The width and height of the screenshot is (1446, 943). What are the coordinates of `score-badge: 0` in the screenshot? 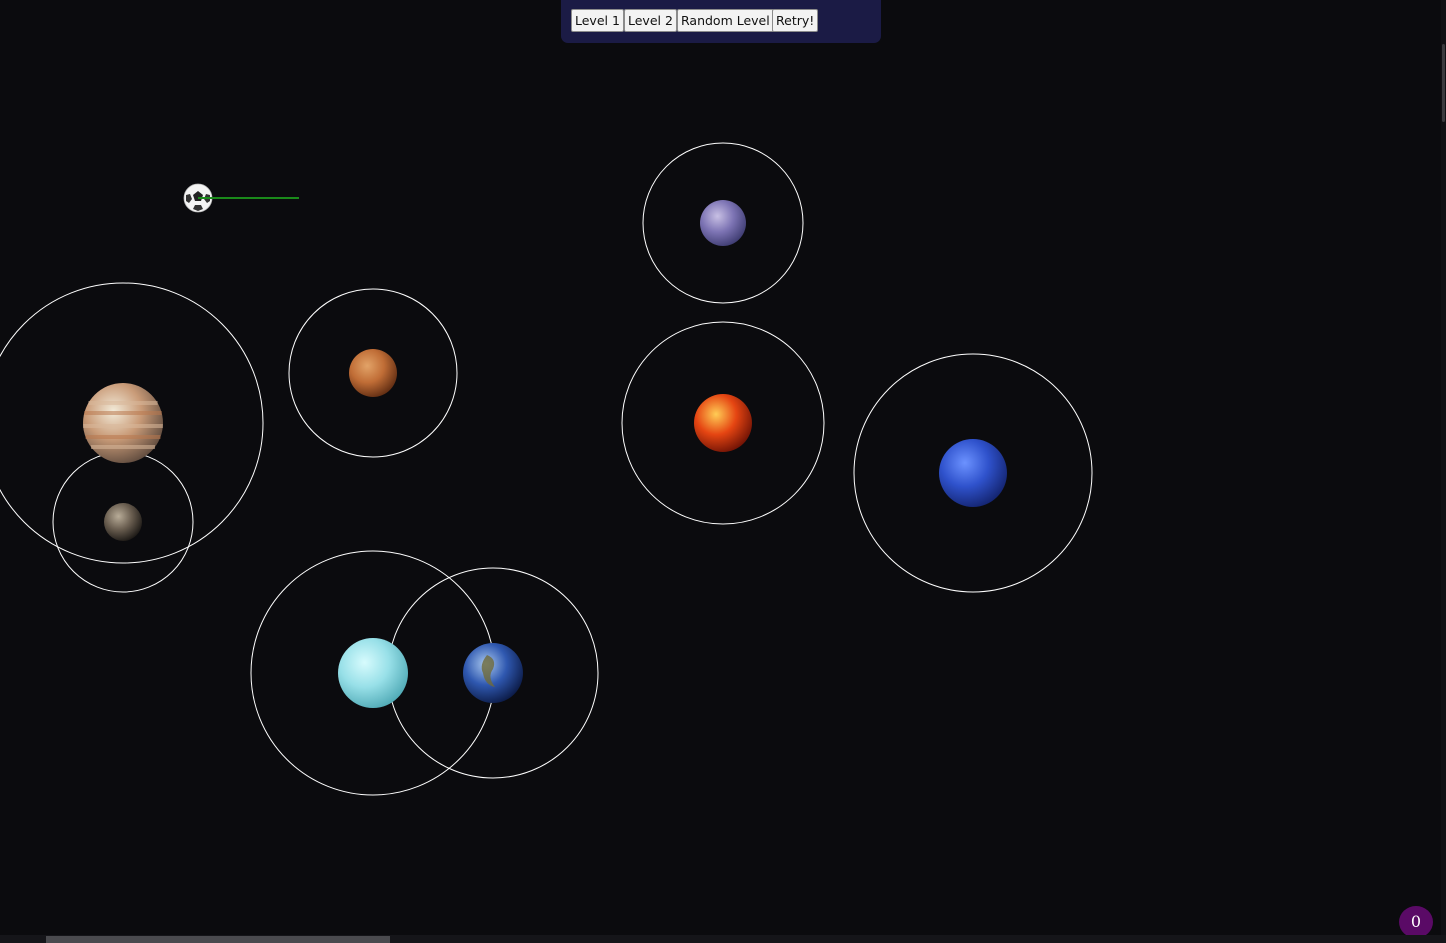 It's located at (1416, 922).